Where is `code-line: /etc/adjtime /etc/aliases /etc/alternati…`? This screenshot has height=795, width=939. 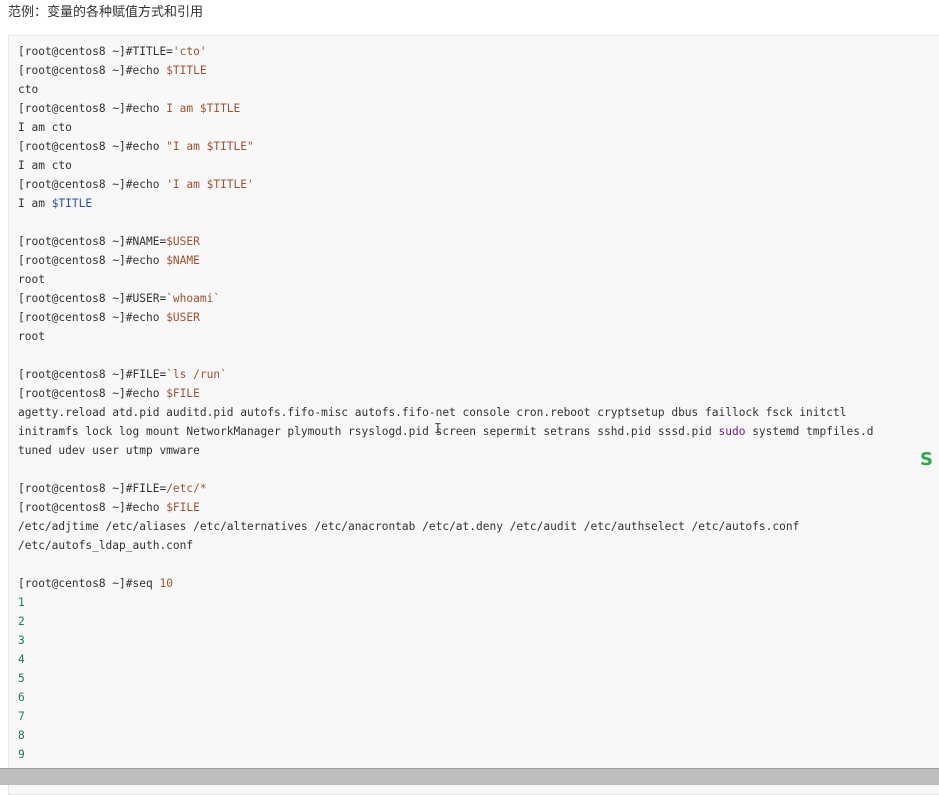 code-line: /etc/adjtime /etc/aliases /etc/alternati… is located at coordinates (445, 526).